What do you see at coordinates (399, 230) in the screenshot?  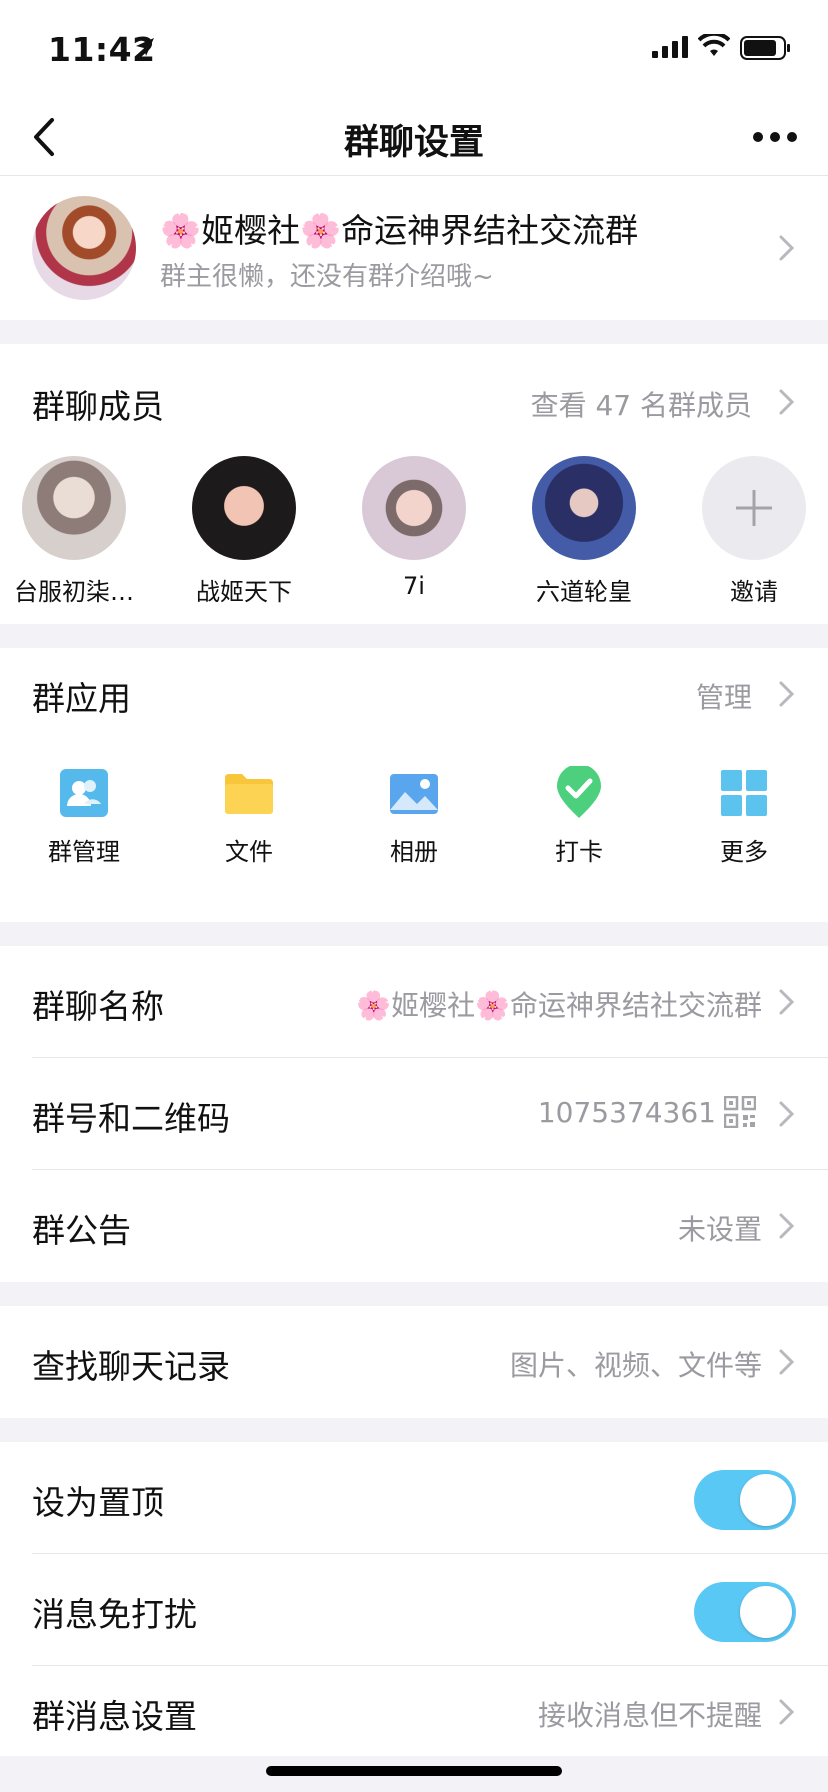 I see `group-name: 🌸姬樱社🌸命运神界结社交流群` at bounding box center [399, 230].